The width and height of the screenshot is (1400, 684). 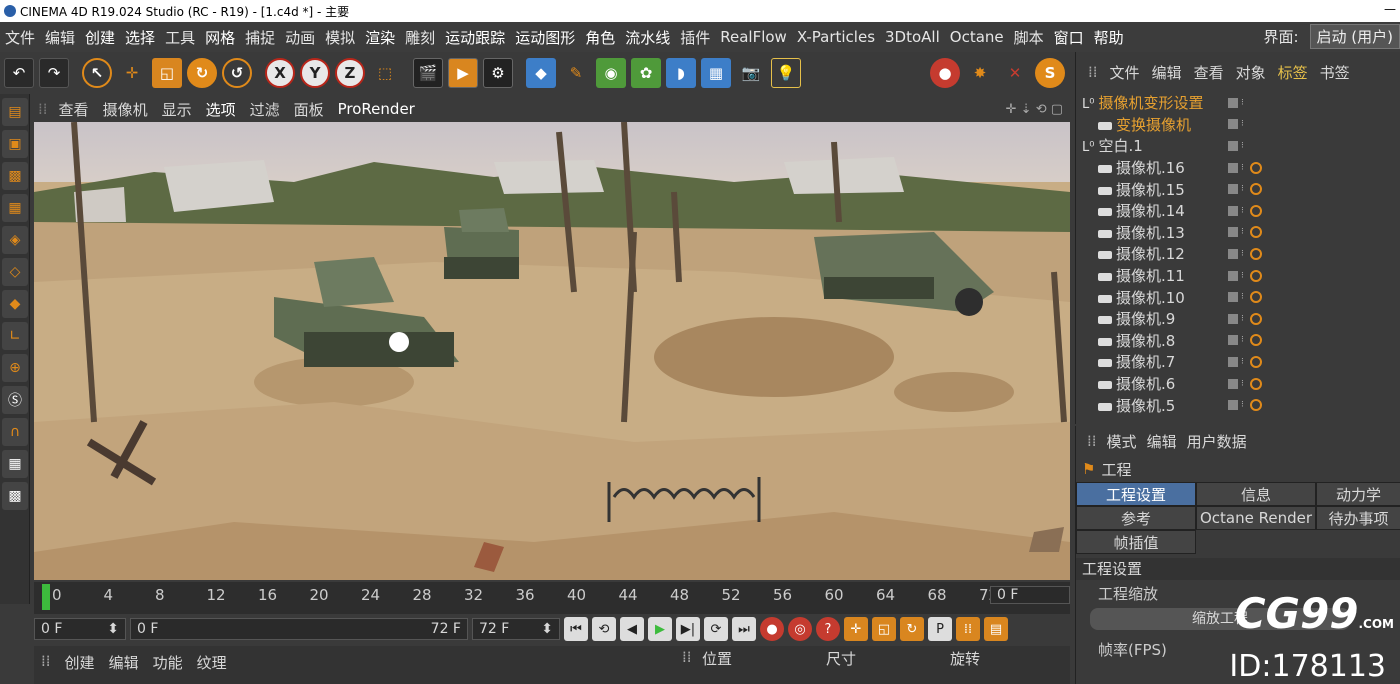 I want to click on mode-workplane-icon: ▦, so click(x=15, y=208).